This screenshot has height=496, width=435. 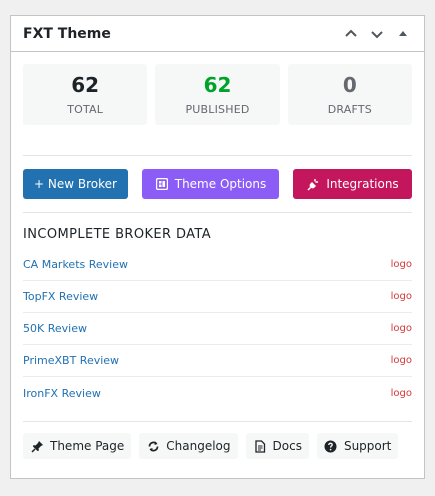 I want to click on document-icon, so click(x=260, y=446).